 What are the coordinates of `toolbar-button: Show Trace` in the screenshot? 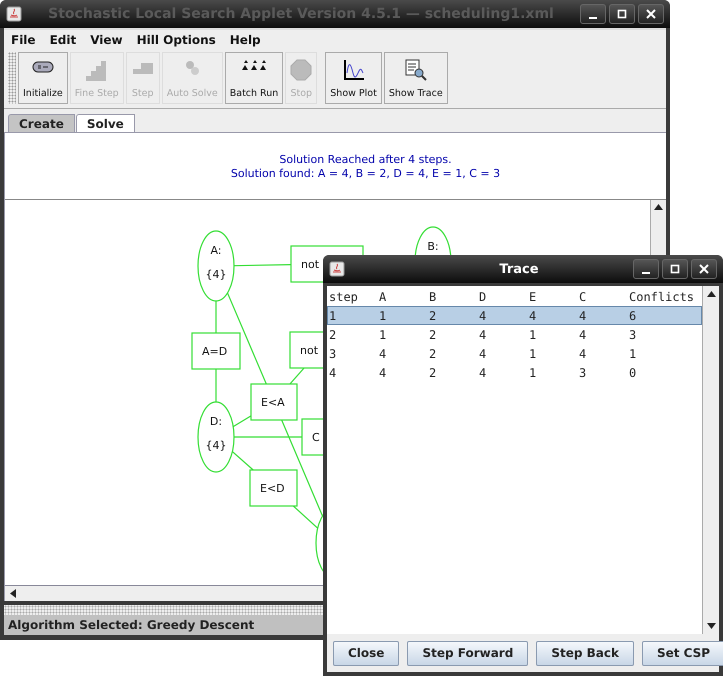 It's located at (416, 78).